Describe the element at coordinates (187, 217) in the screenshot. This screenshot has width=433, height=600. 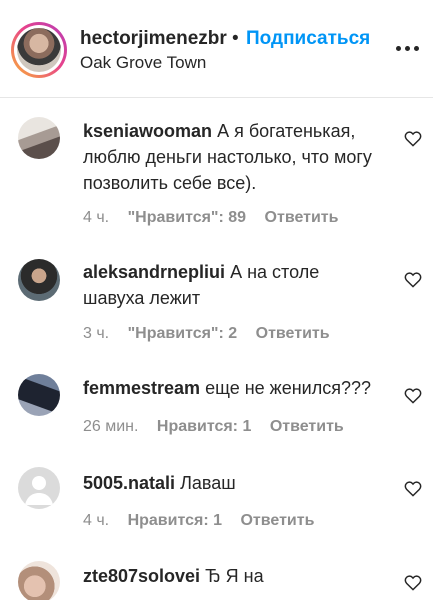
I see `comment-likes: "Нравится": 89` at that location.